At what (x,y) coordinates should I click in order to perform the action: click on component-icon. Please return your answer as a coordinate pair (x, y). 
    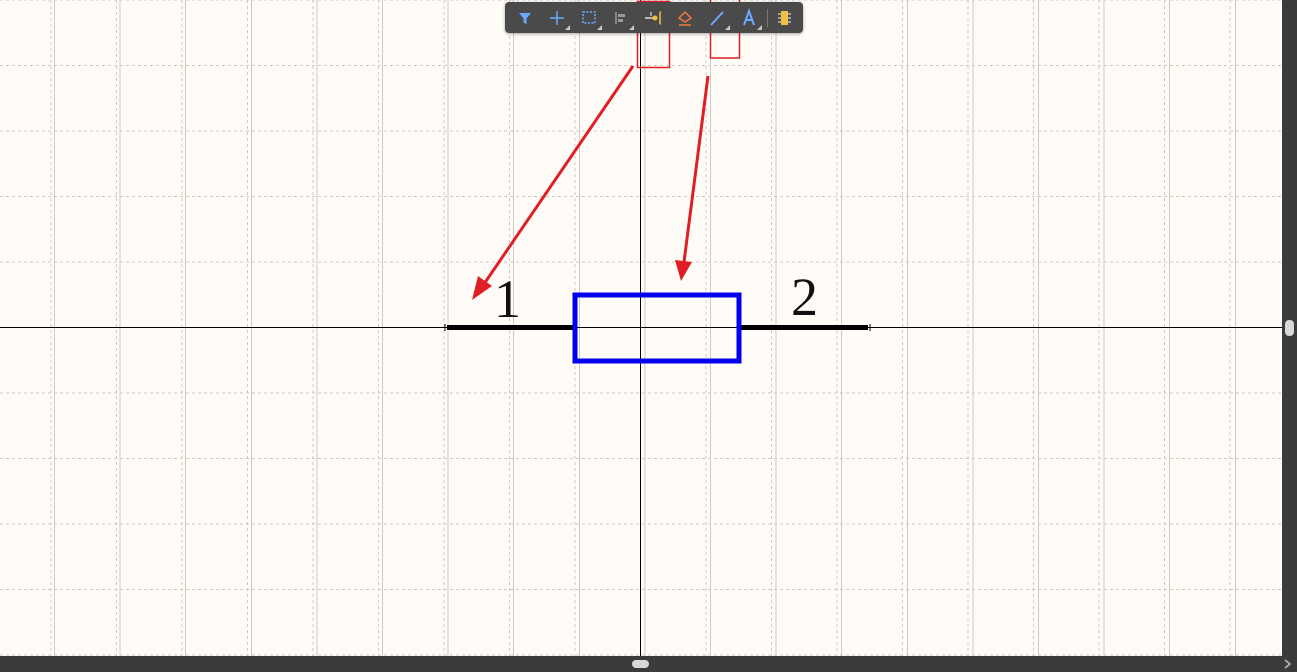
    Looking at the image, I should click on (784, 18).